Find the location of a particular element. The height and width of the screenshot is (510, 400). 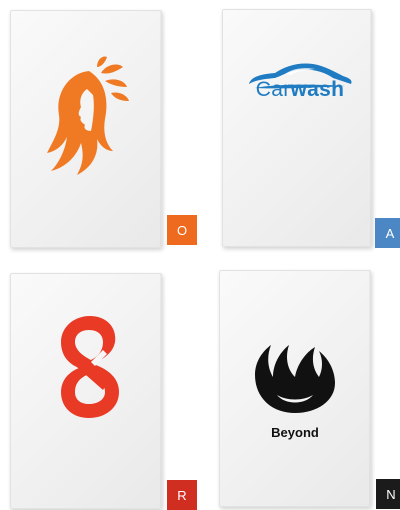

badge-label: R is located at coordinates (182, 495).